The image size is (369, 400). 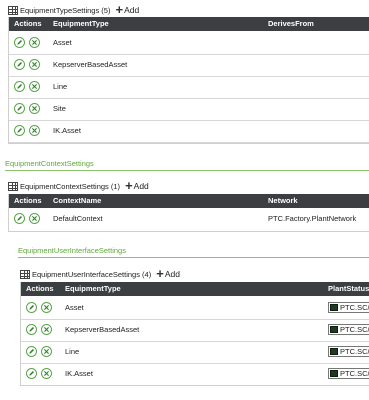 I want to click on table-row: Asset PTC.SC/, so click(x=195, y=308).